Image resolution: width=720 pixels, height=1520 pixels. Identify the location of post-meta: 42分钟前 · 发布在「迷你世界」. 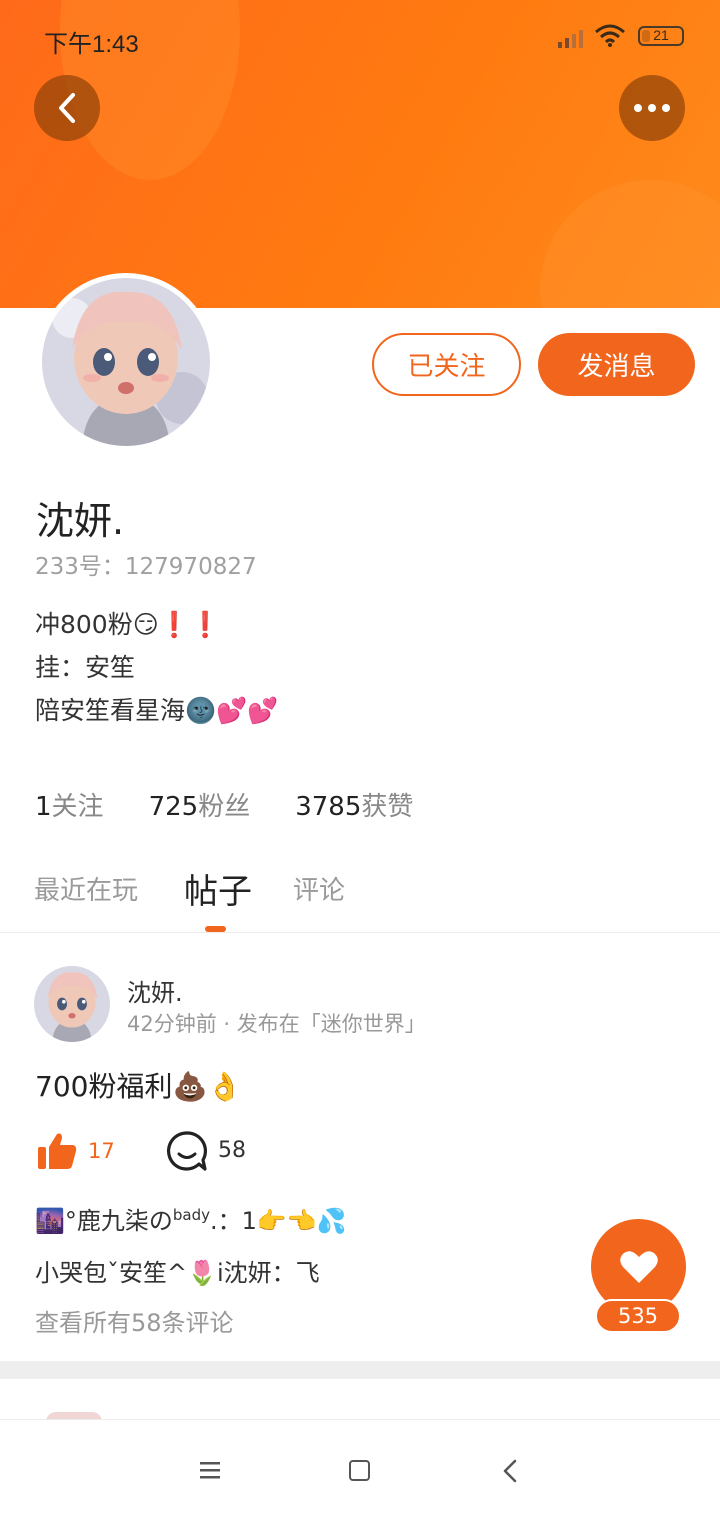
(276, 1024).